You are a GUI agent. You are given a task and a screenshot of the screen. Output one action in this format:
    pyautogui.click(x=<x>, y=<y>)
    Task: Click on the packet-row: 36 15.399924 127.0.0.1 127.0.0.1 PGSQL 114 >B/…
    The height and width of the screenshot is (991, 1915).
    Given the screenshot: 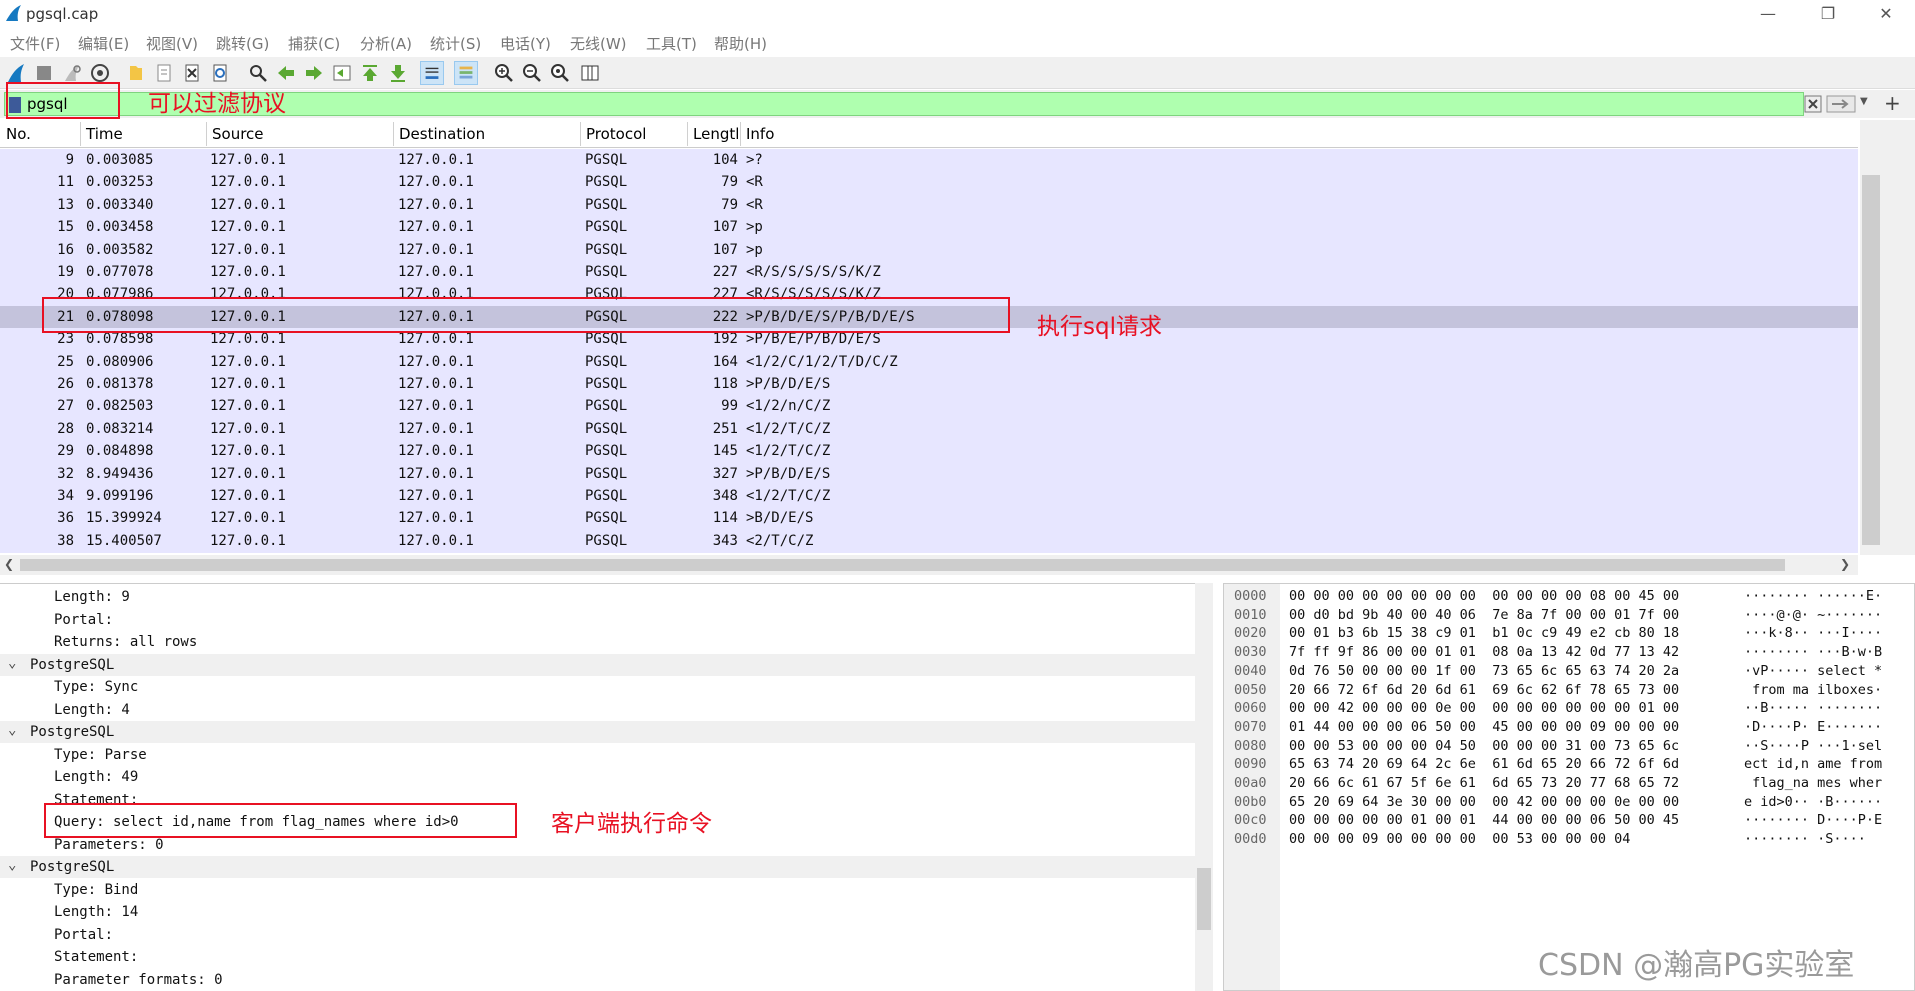 What is the action you would take?
    pyautogui.click(x=929, y=518)
    